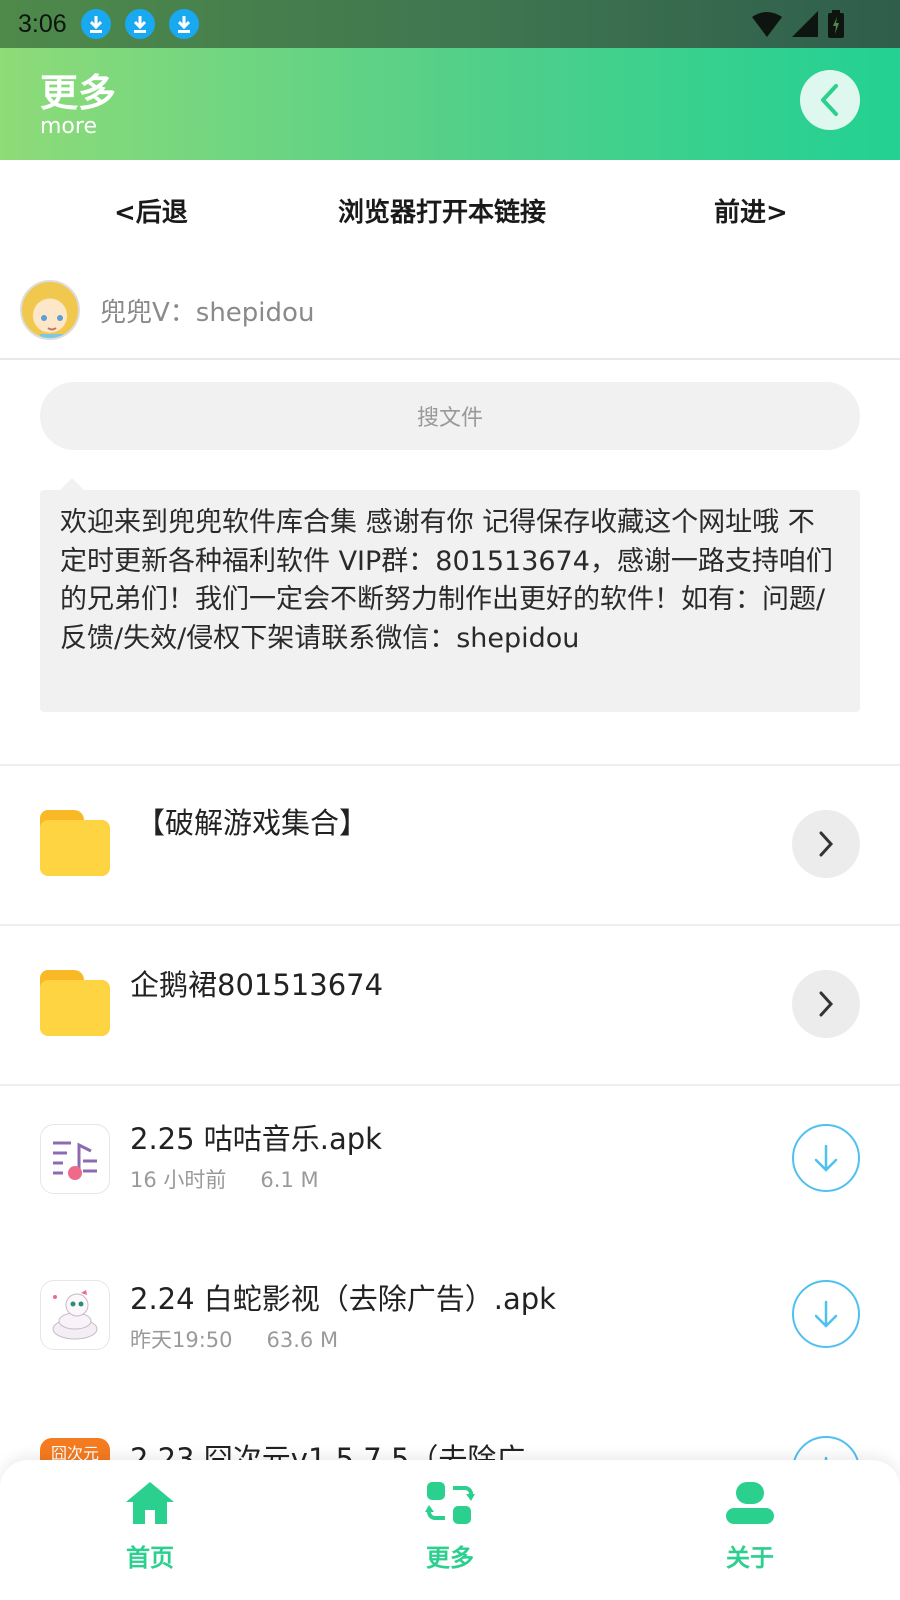 The width and height of the screenshot is (900, 1600). I want to click on tab-label: 首页, so click(150, 1558).